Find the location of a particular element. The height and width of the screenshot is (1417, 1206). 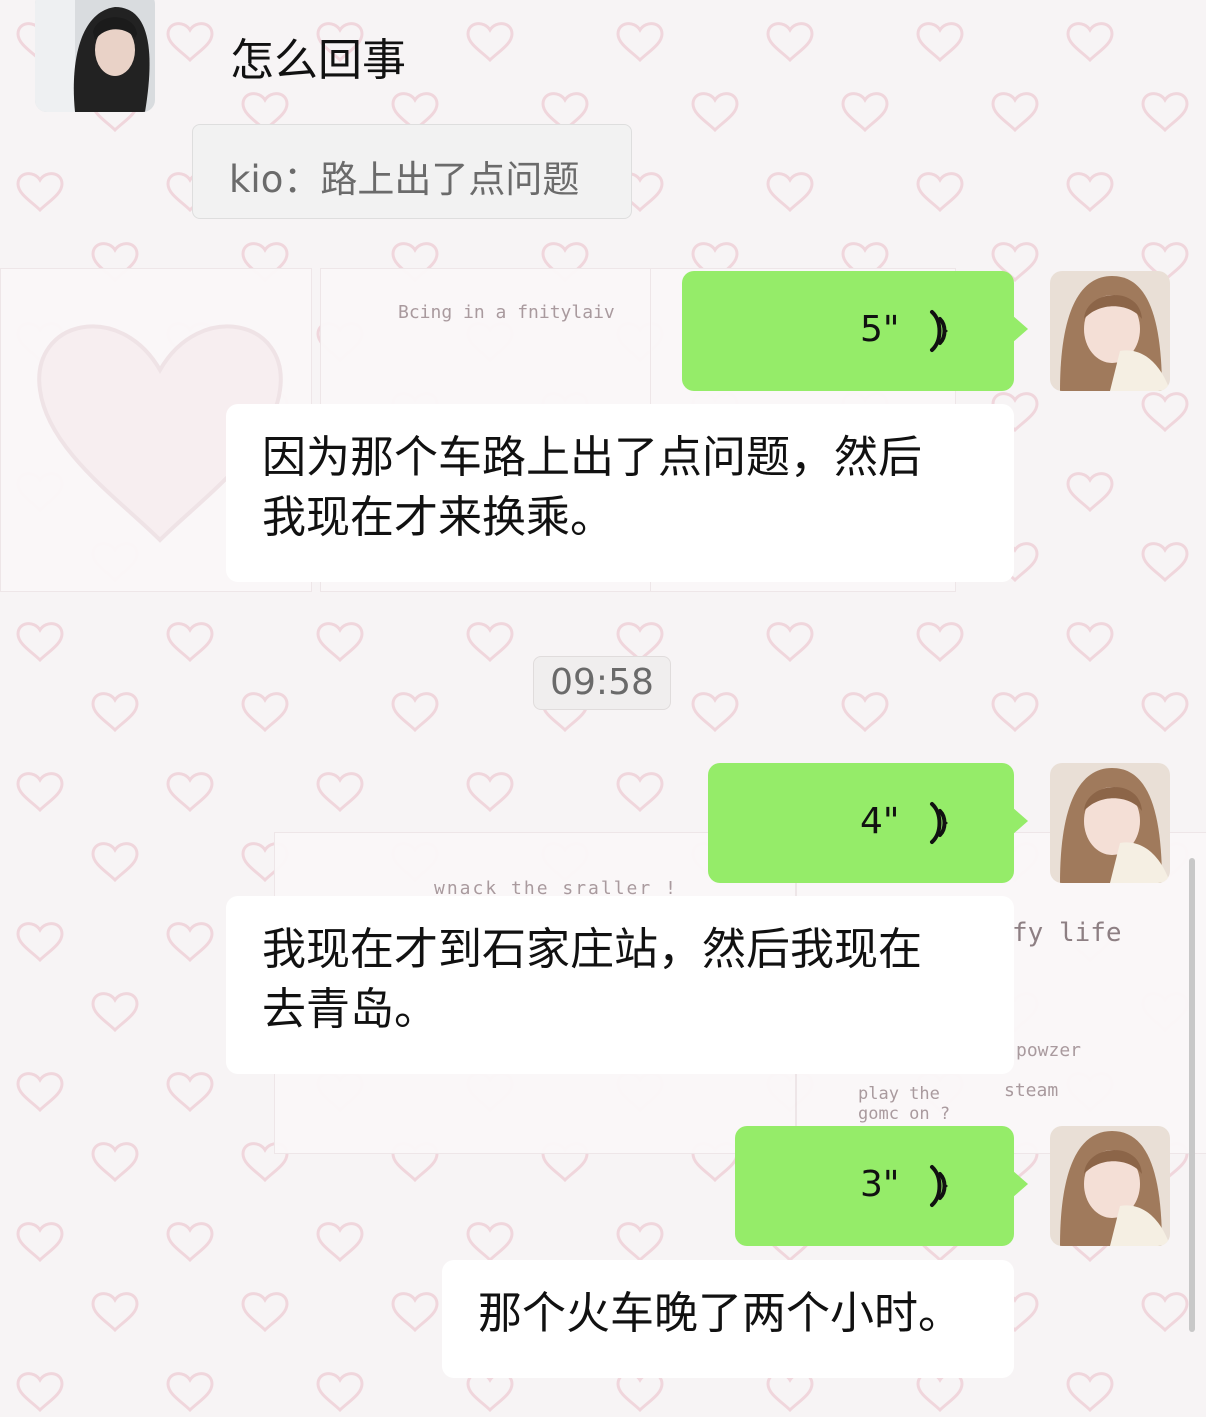

timestamp-badge: 09:58 is located at coordinates (602, 683).